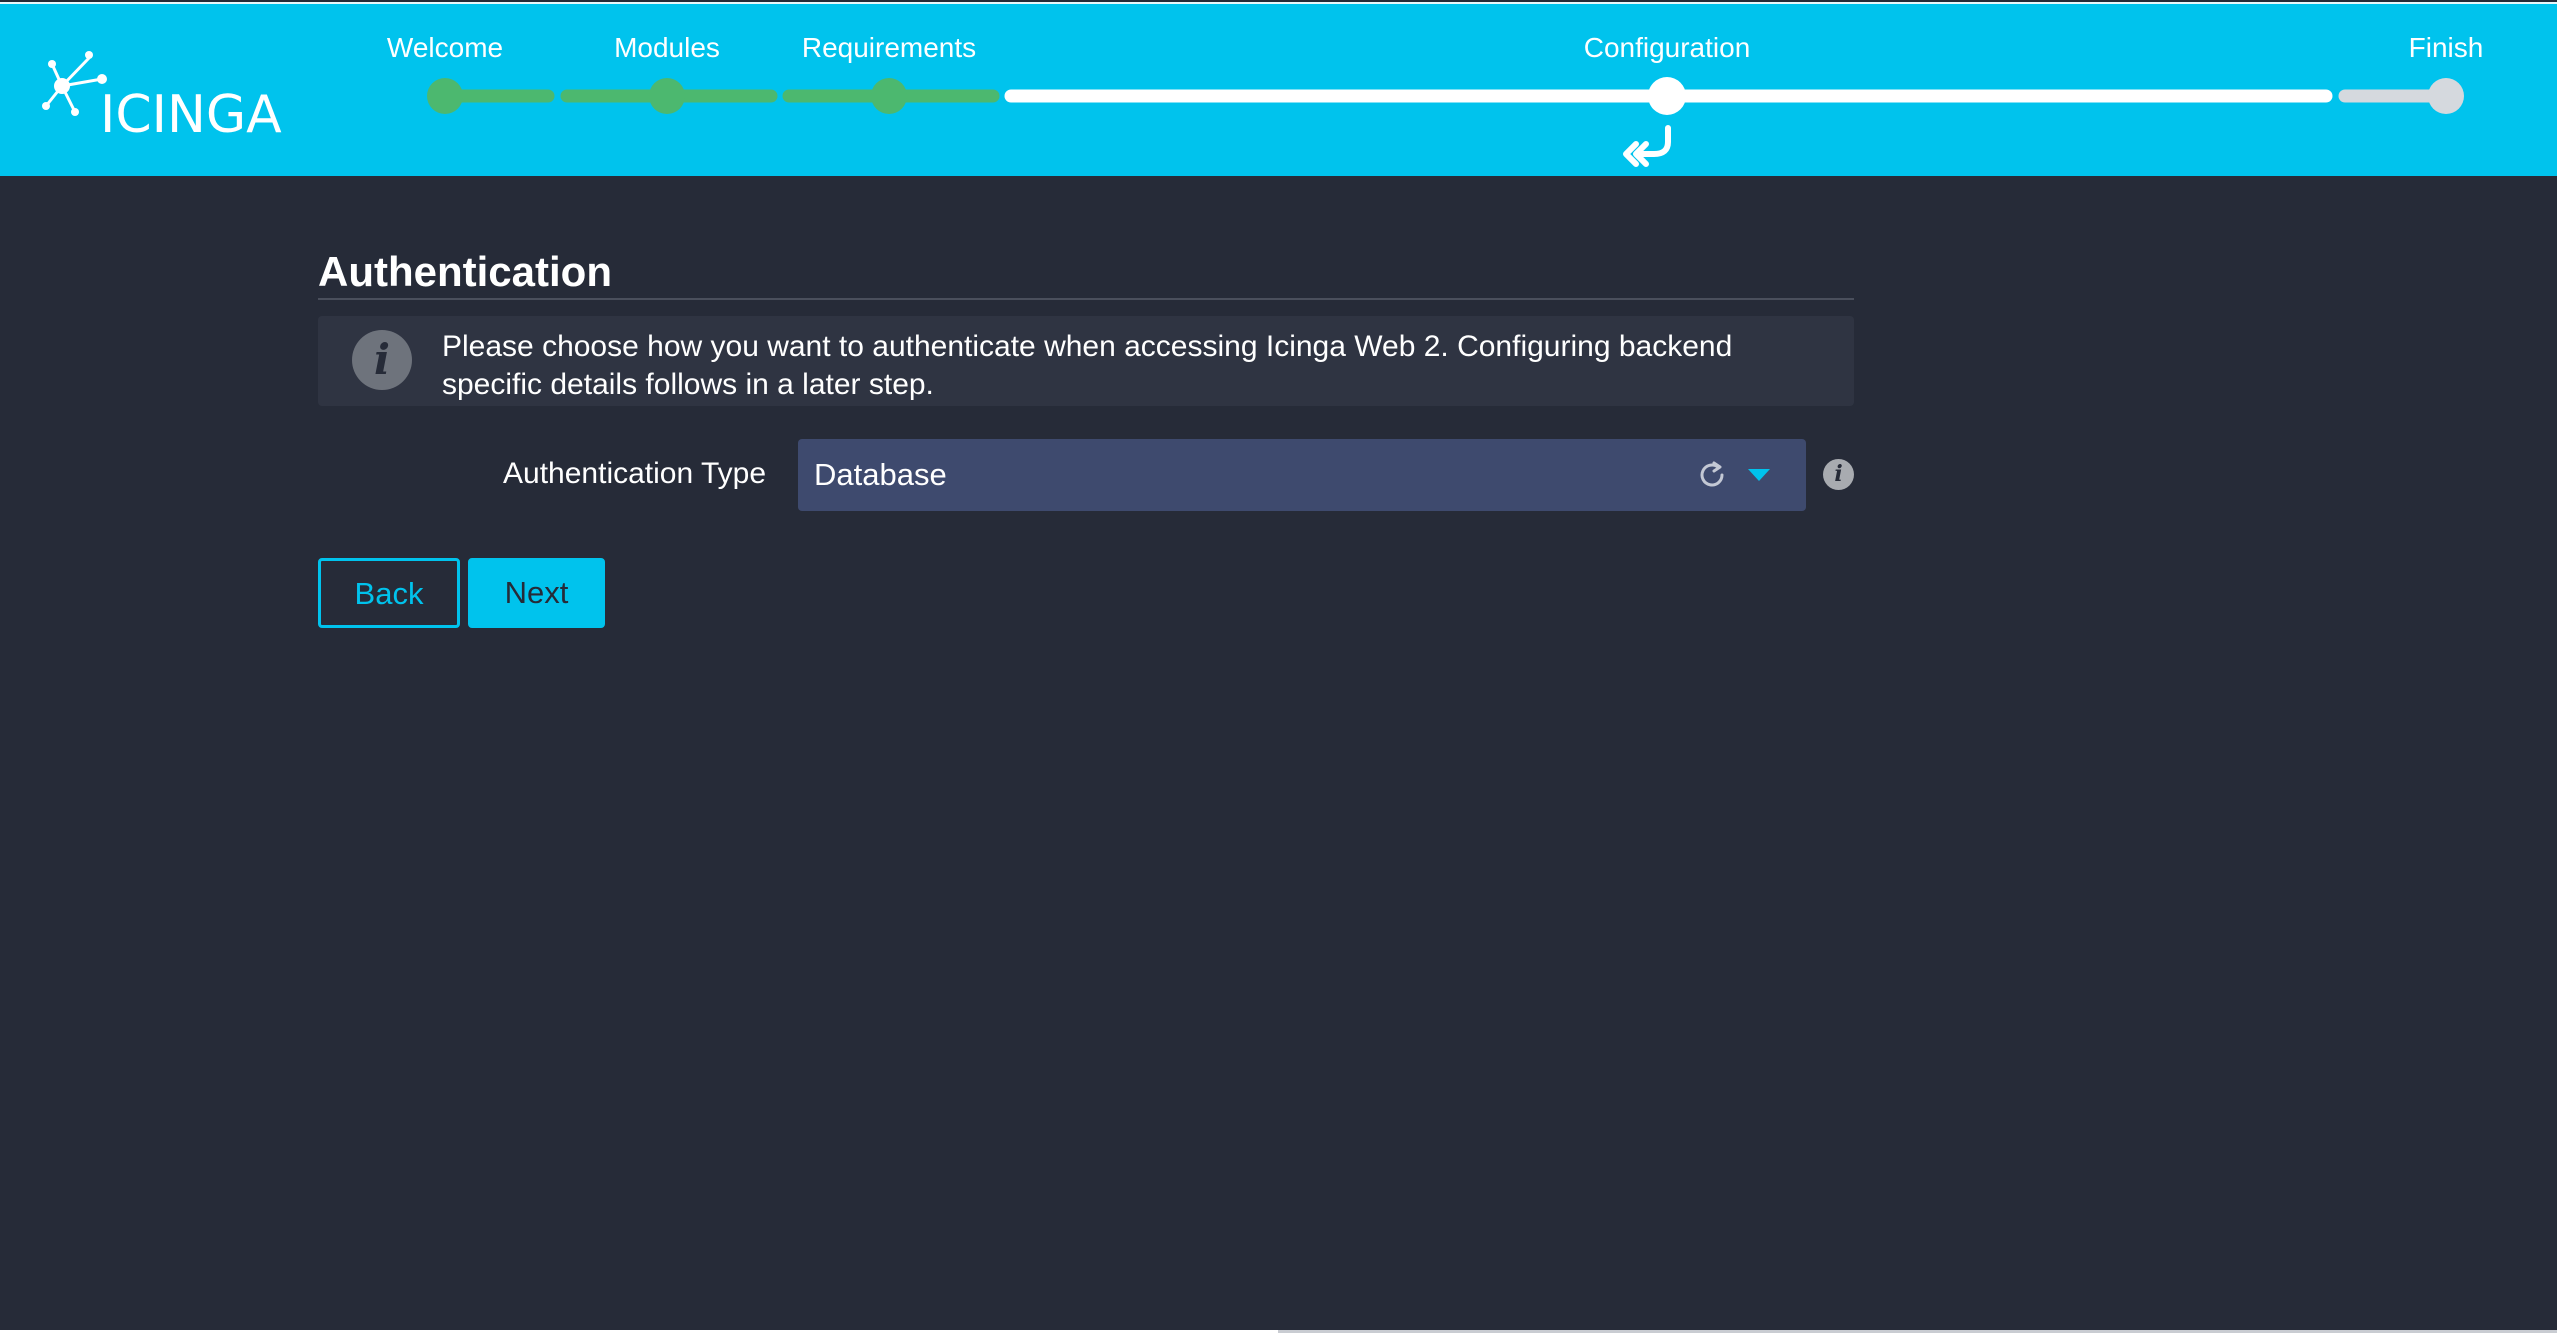 This screenshot has width=2557, height=1337. What do you see at coordinates (445, 96) in the screenshot?
I see `step-node-welcome` at bounding box center [445, 96].